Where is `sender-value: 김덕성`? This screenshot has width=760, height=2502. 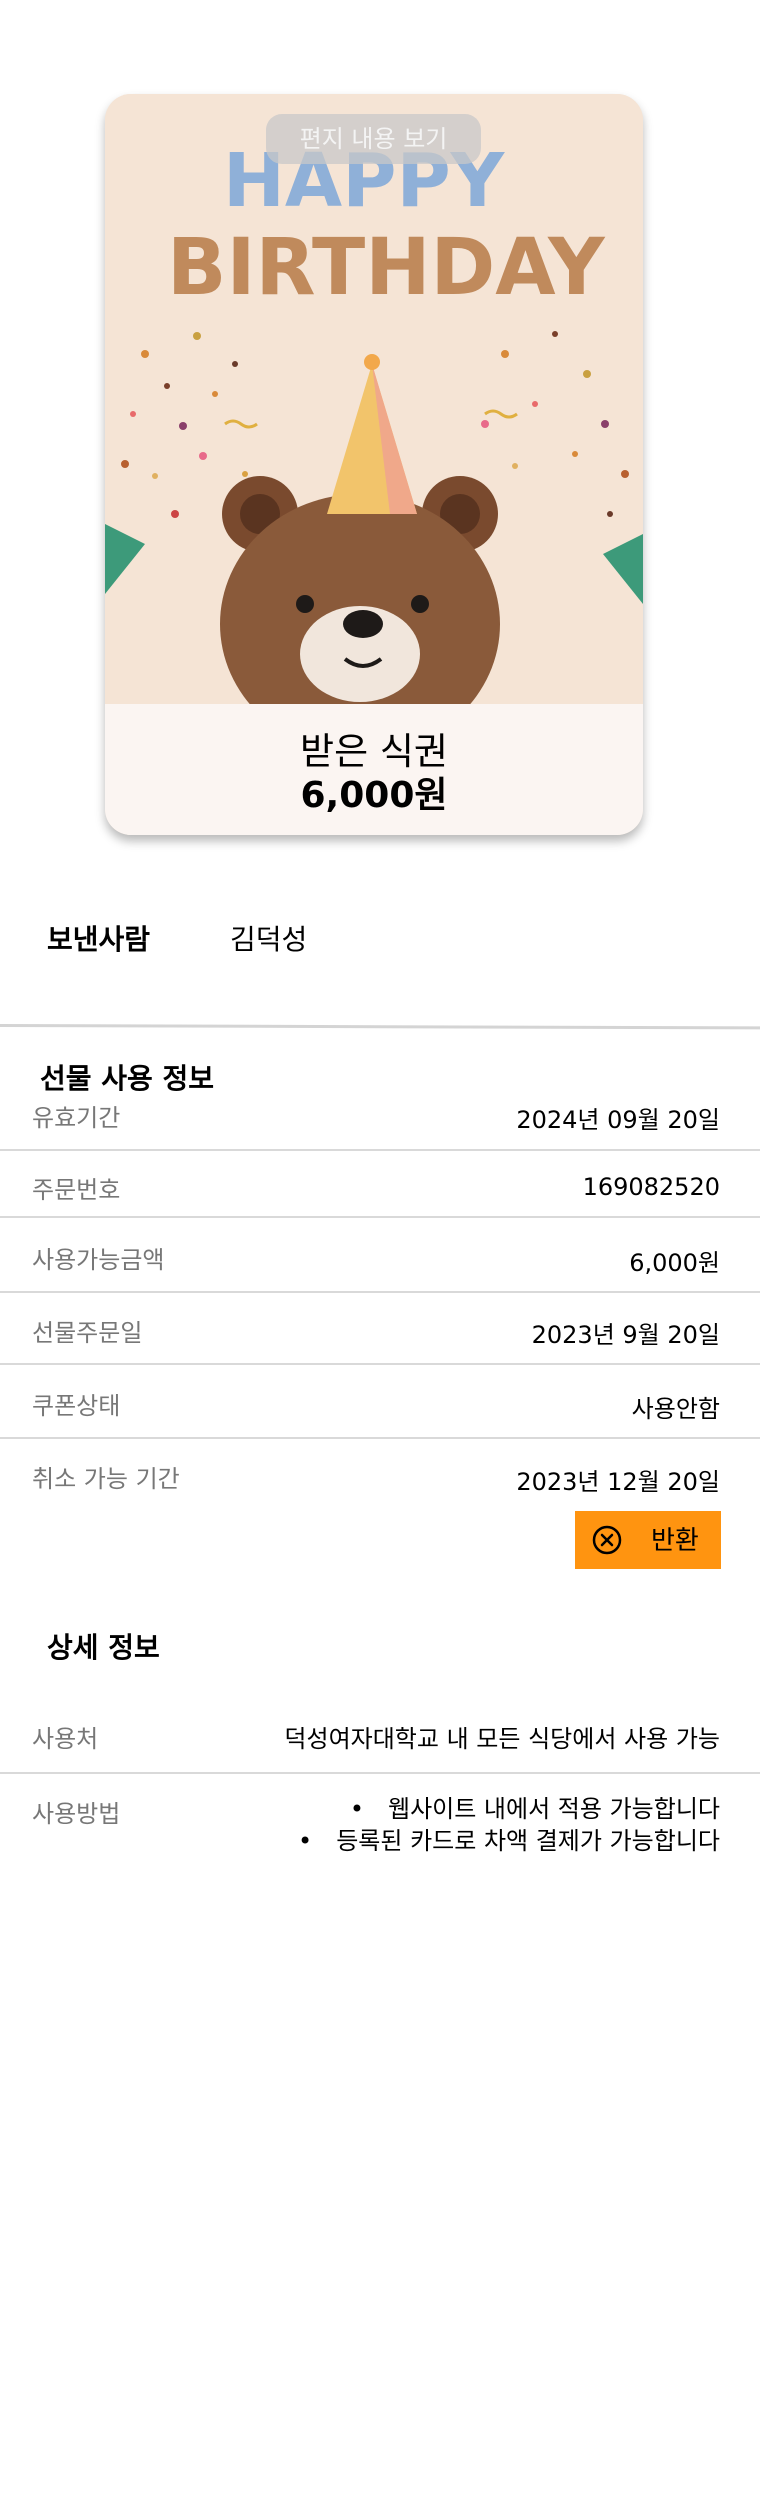 sender-value: 김덕성 is located at coordinates (269, 939).